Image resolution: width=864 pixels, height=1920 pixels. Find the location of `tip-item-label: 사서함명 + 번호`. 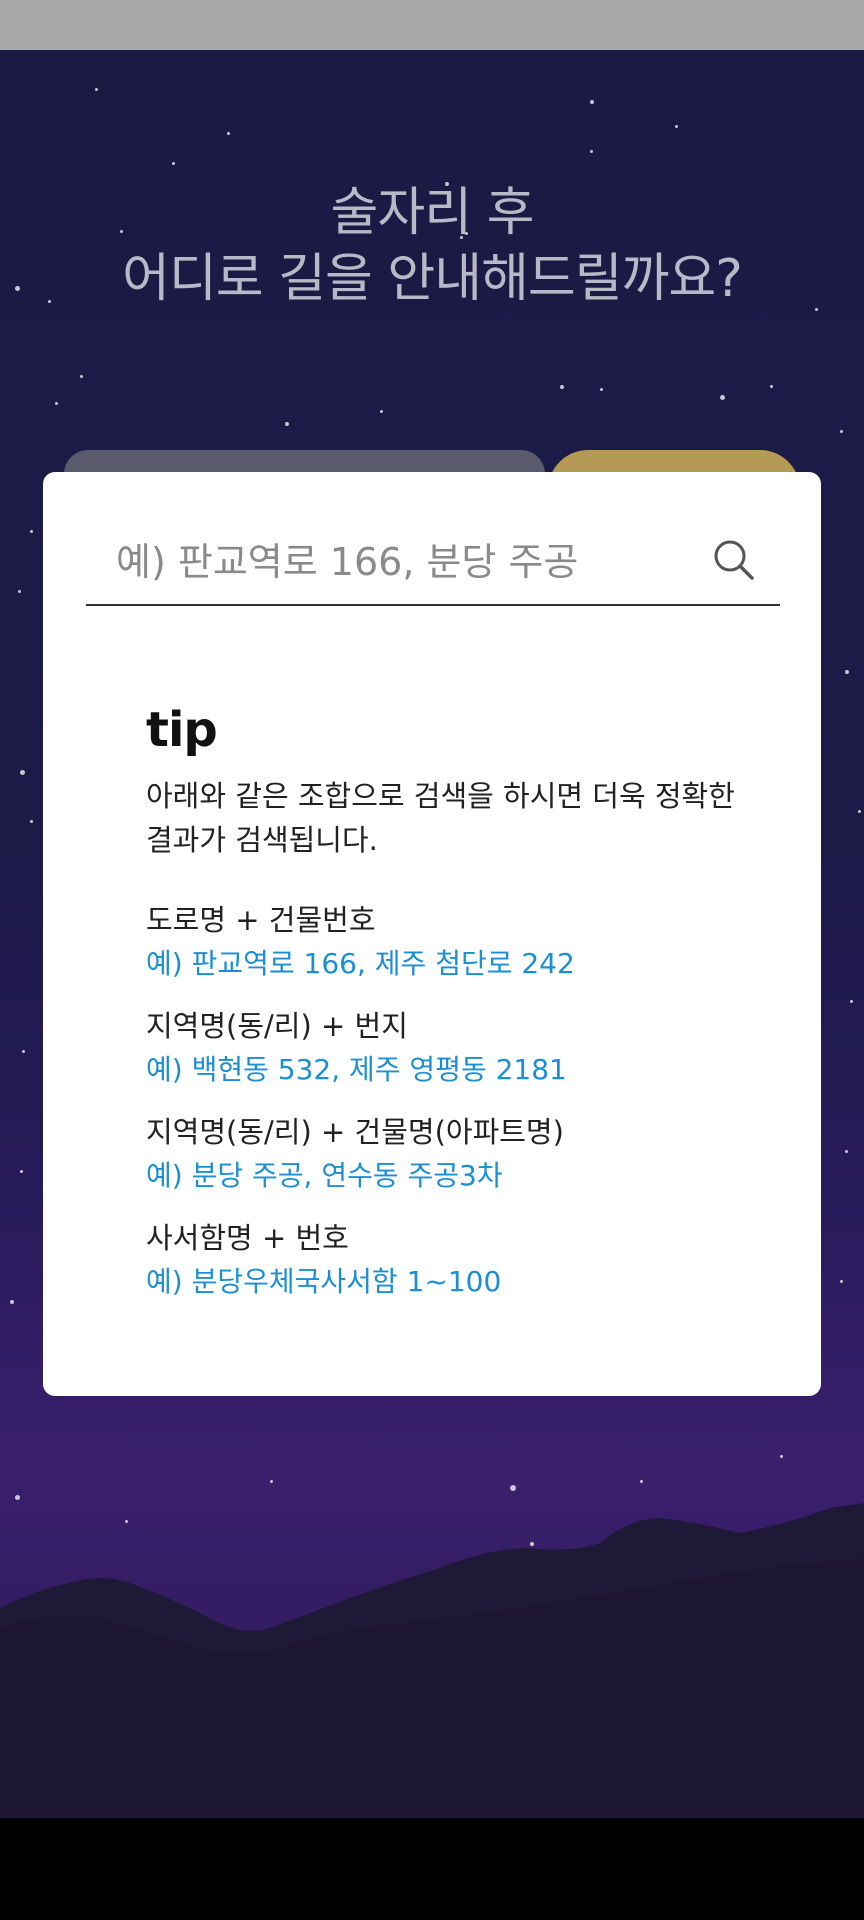

tip-item-label: 사서함명 + 번호 is located at coordinates (247, 1238).